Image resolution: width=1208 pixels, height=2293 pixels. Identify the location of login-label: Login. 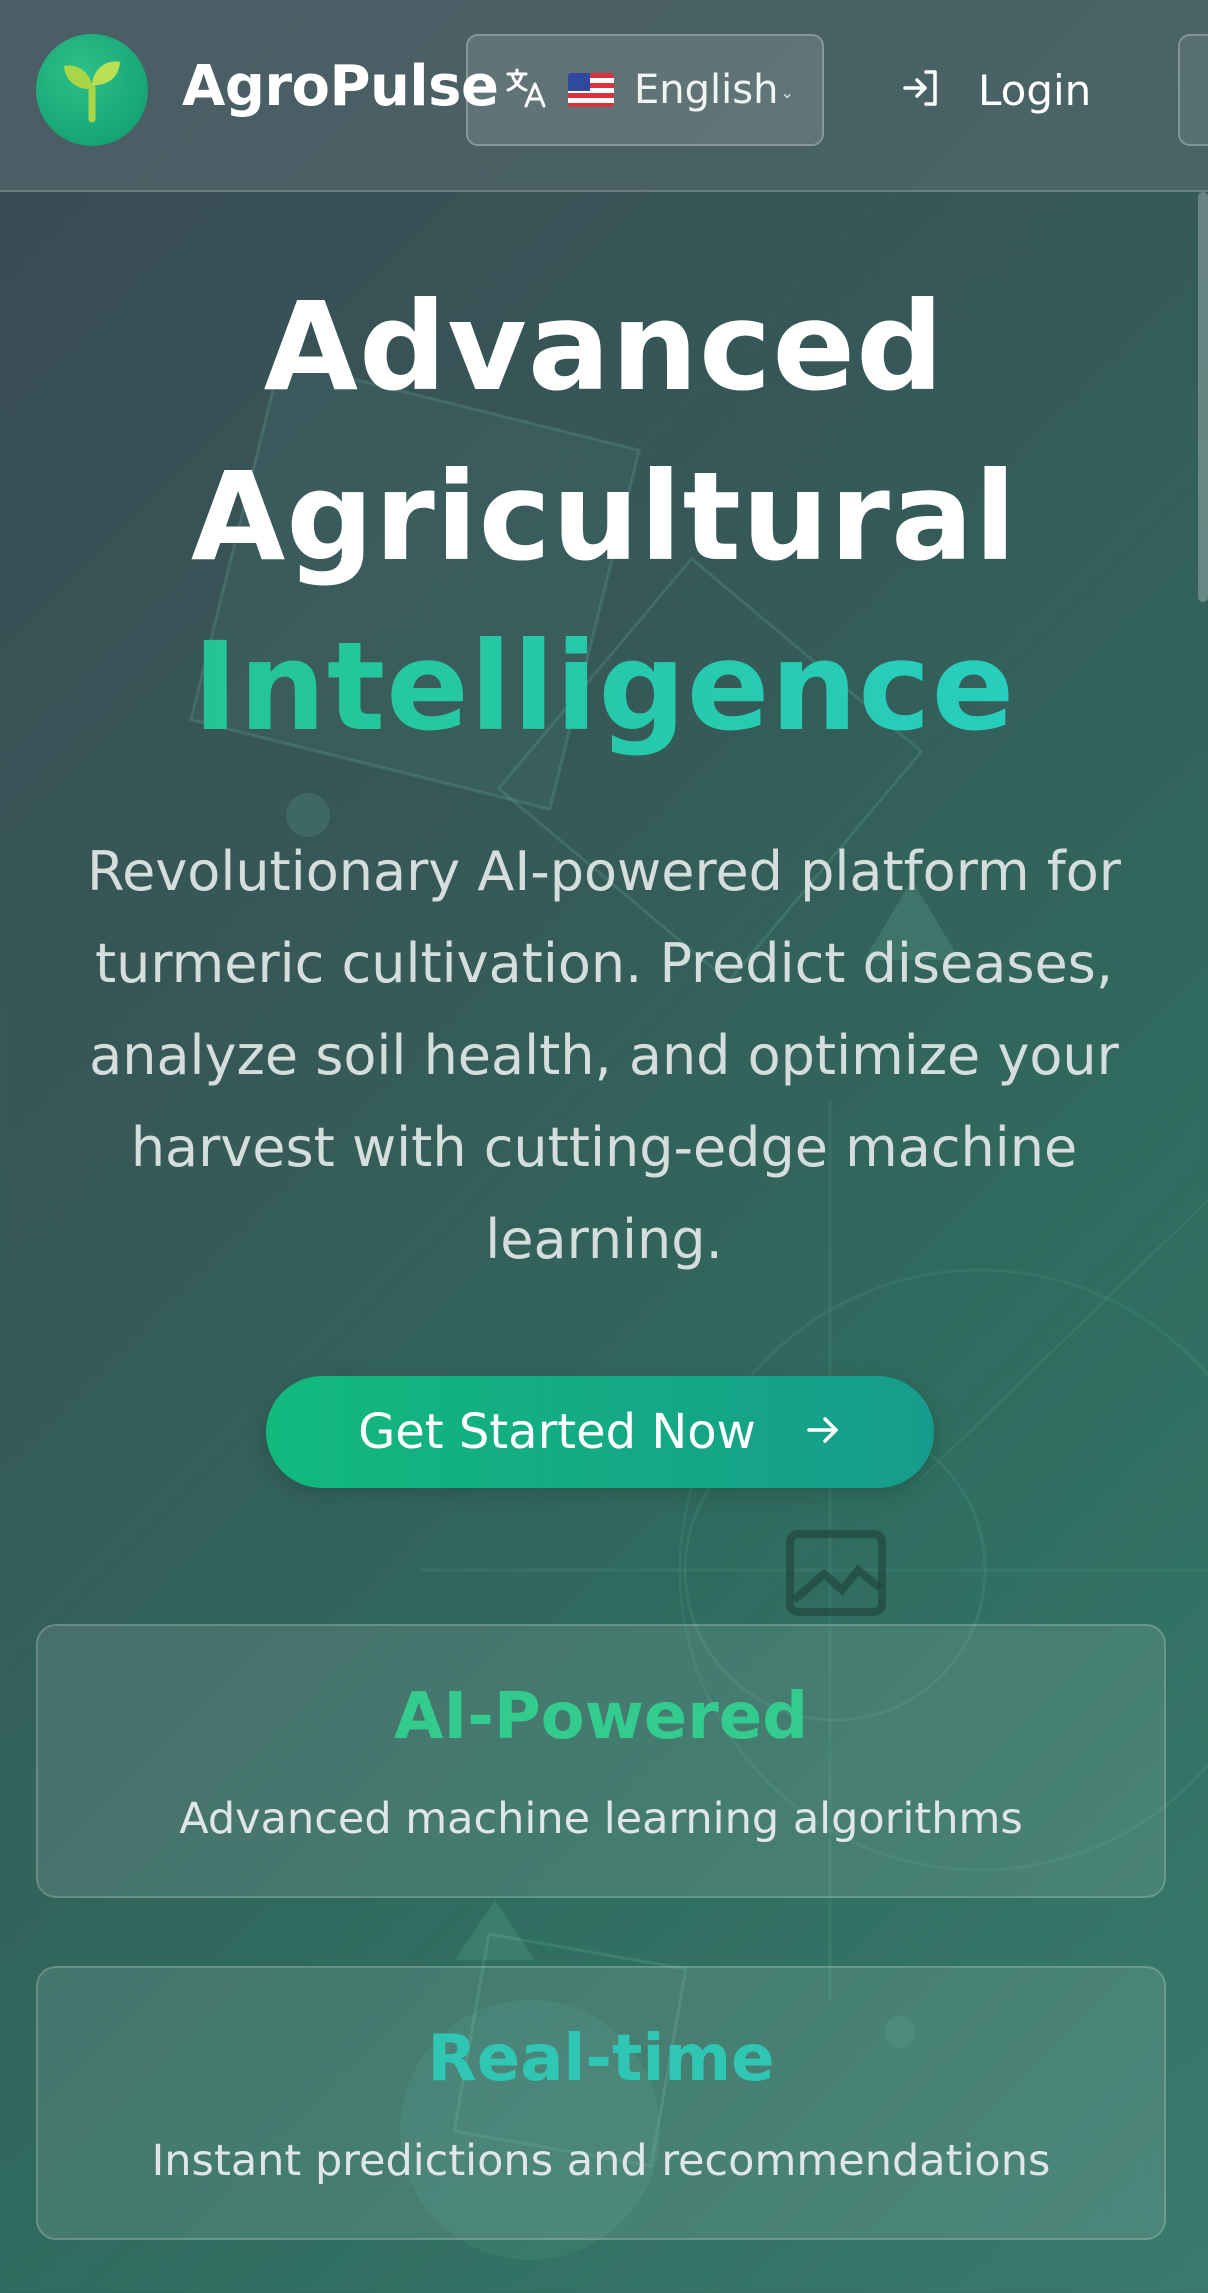
(1035, 90).